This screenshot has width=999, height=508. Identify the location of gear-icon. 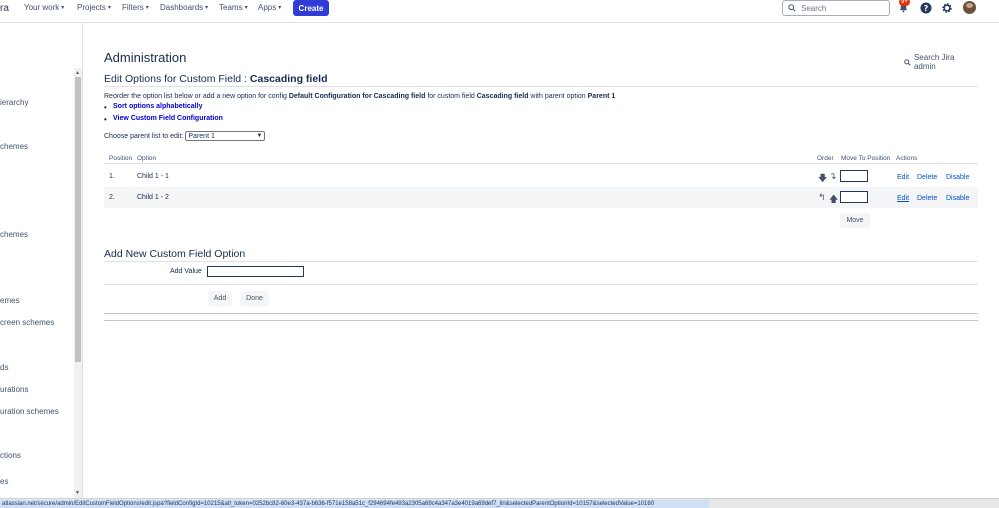
(946, 7).